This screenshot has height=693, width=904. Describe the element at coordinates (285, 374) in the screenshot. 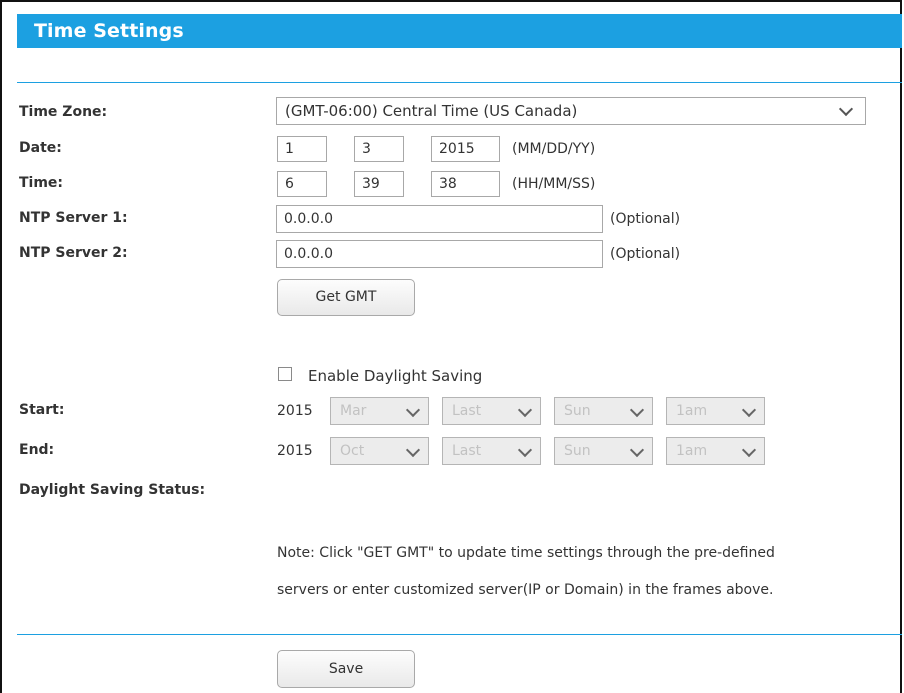

I see `enable-daylight-saving-checkbox` at that location.